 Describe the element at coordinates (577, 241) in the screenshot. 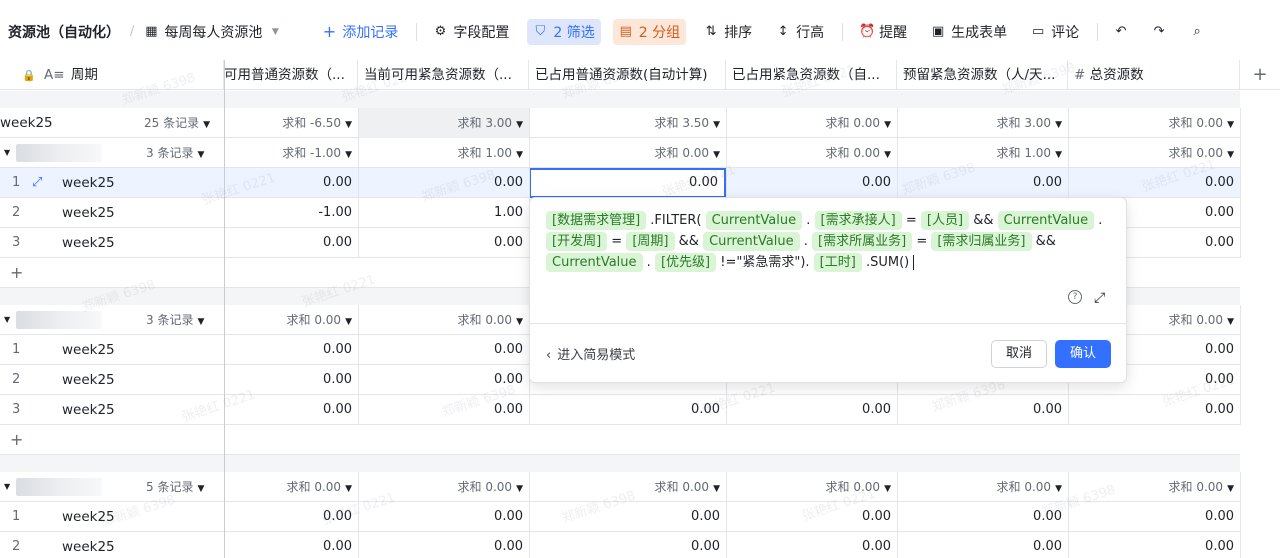

I see `formula-field-token: [开发周]` at that location.